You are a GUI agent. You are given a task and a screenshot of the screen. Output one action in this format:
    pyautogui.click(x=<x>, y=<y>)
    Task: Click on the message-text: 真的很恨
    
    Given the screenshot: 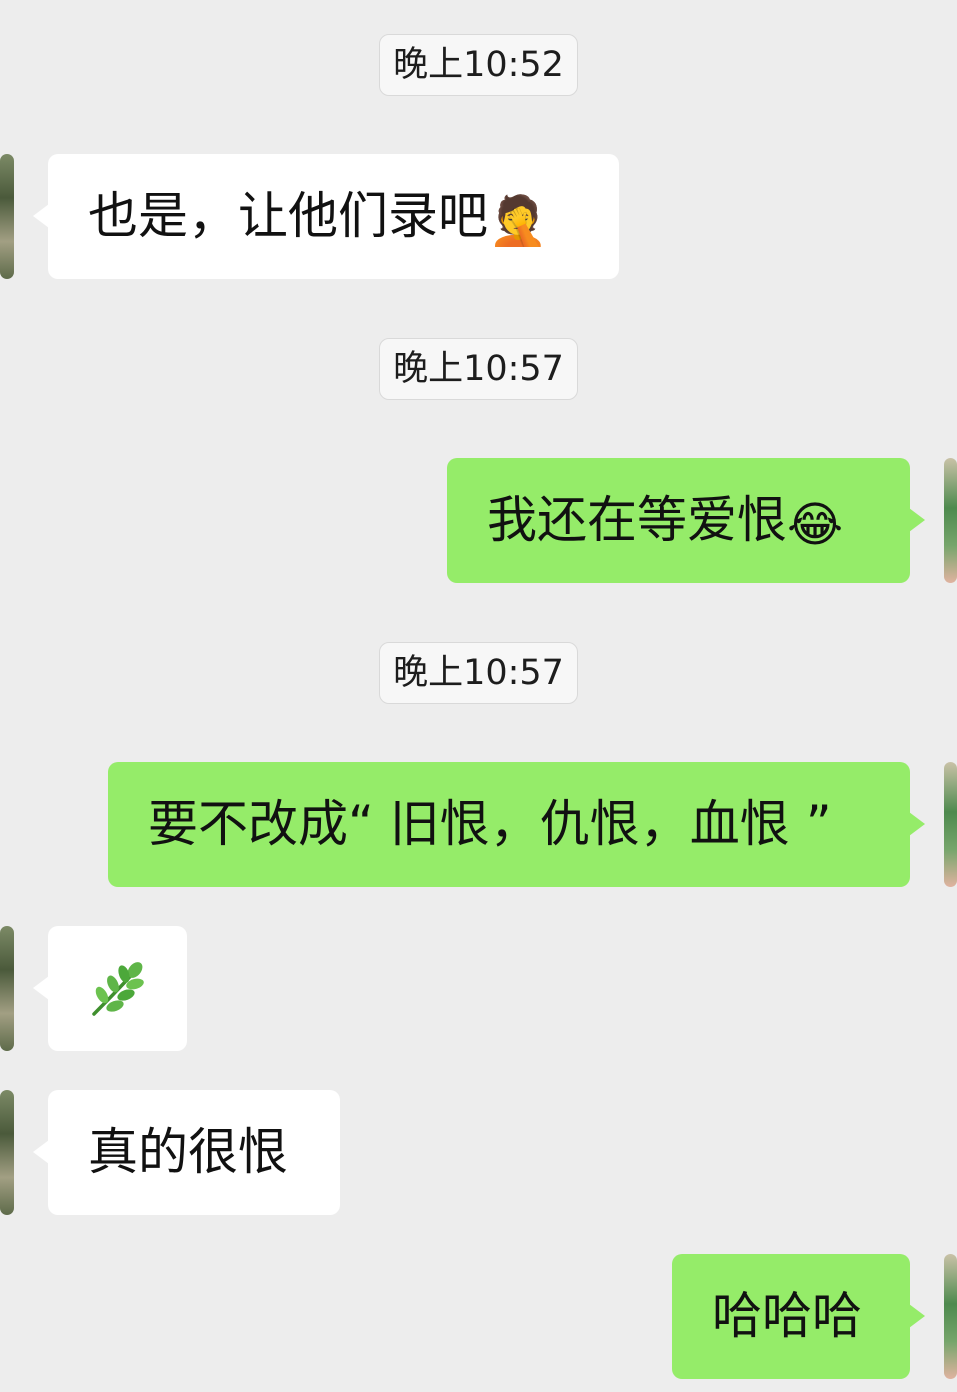 What is the action you would take?
    pyautogui.click(x=188, y=1152)
    